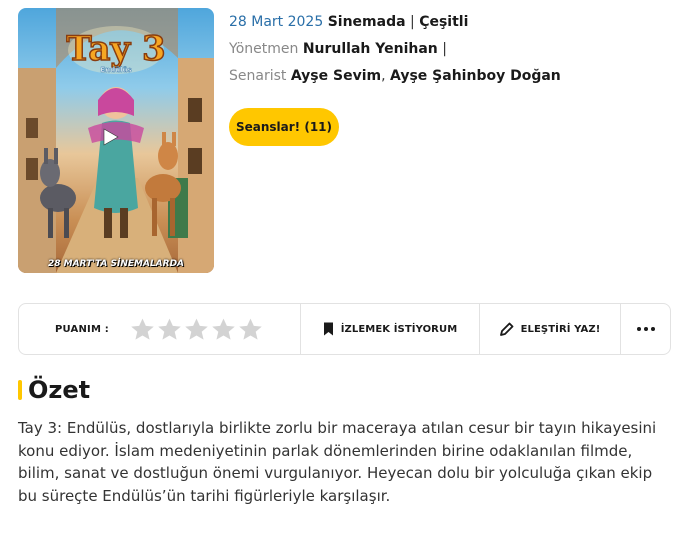 This screenshot has width=683, height=538. What do you see at coordinates (20, 390) in the screenshot?
I see `accent-bar` at bounding box center [20, 390].